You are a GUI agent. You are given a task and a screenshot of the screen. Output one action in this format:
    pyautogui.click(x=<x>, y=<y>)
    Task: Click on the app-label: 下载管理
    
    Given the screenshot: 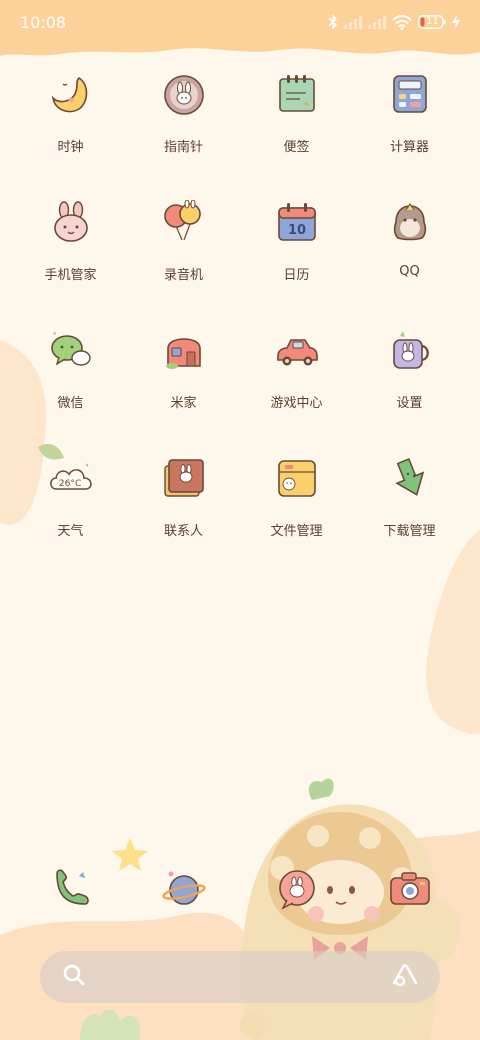 What is the action you would take?
    pyautogui.click(x=409, y=531)
    